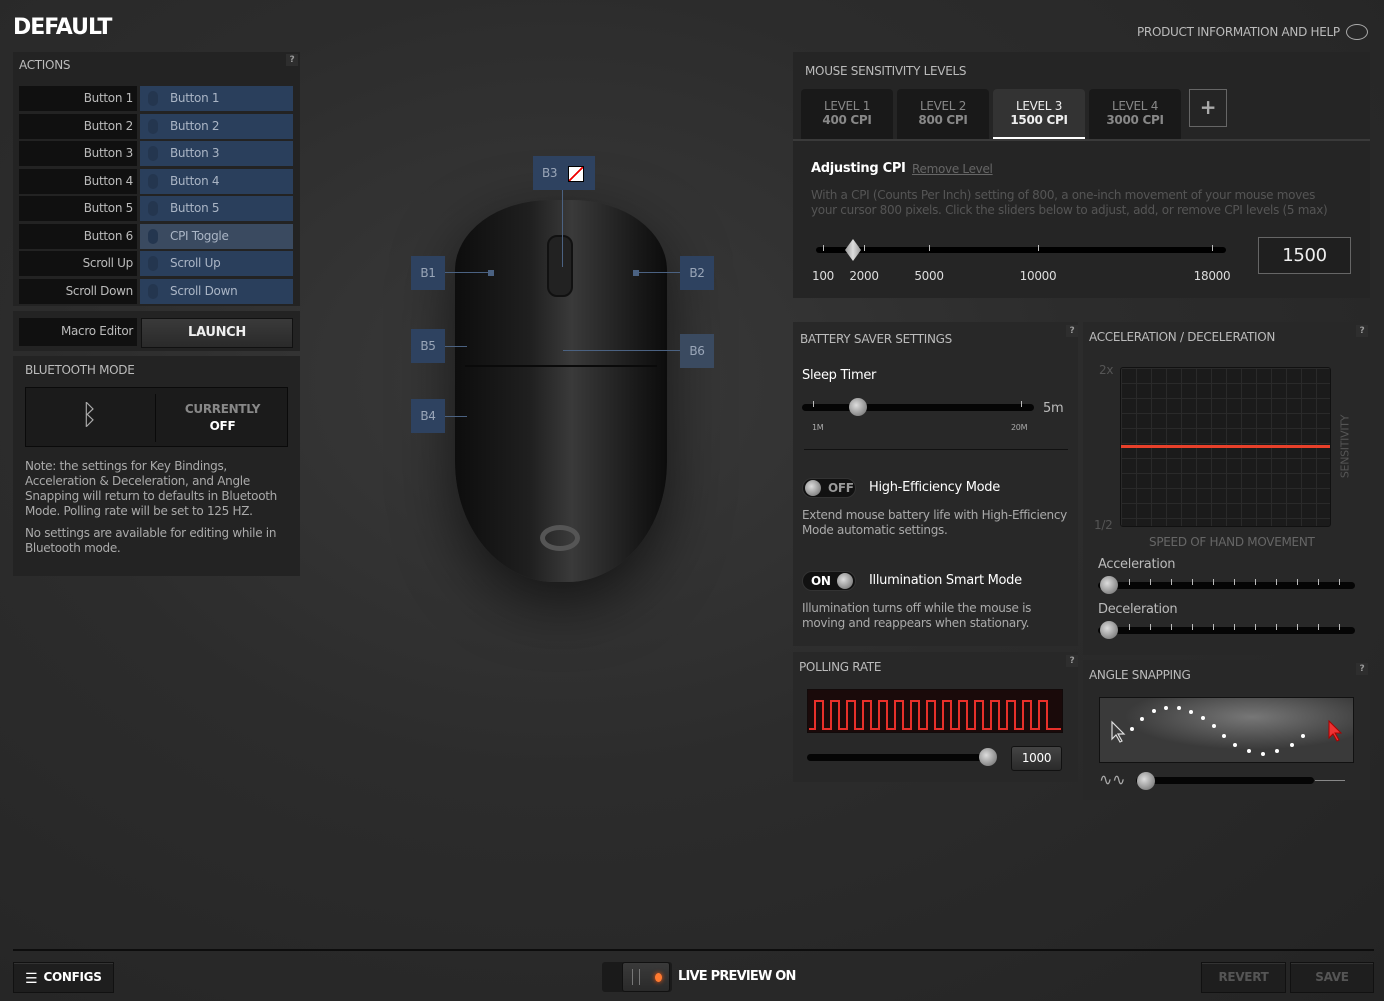 This screenshot has width=1384, height=1001. I want to click on mouse-label-b4: B4, so click(428, 416).